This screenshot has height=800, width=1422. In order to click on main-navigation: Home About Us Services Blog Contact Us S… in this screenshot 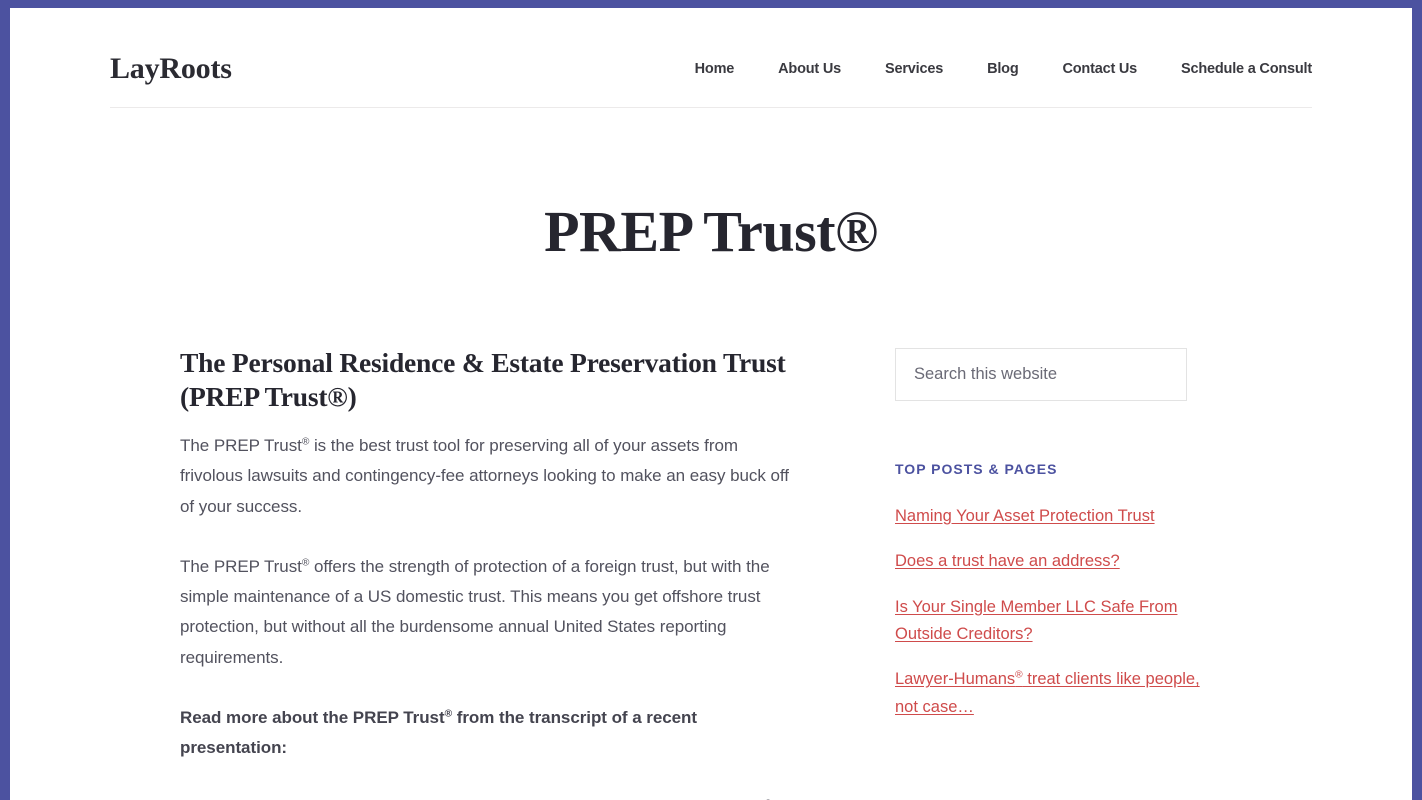, I will do `click(993, 69)`.